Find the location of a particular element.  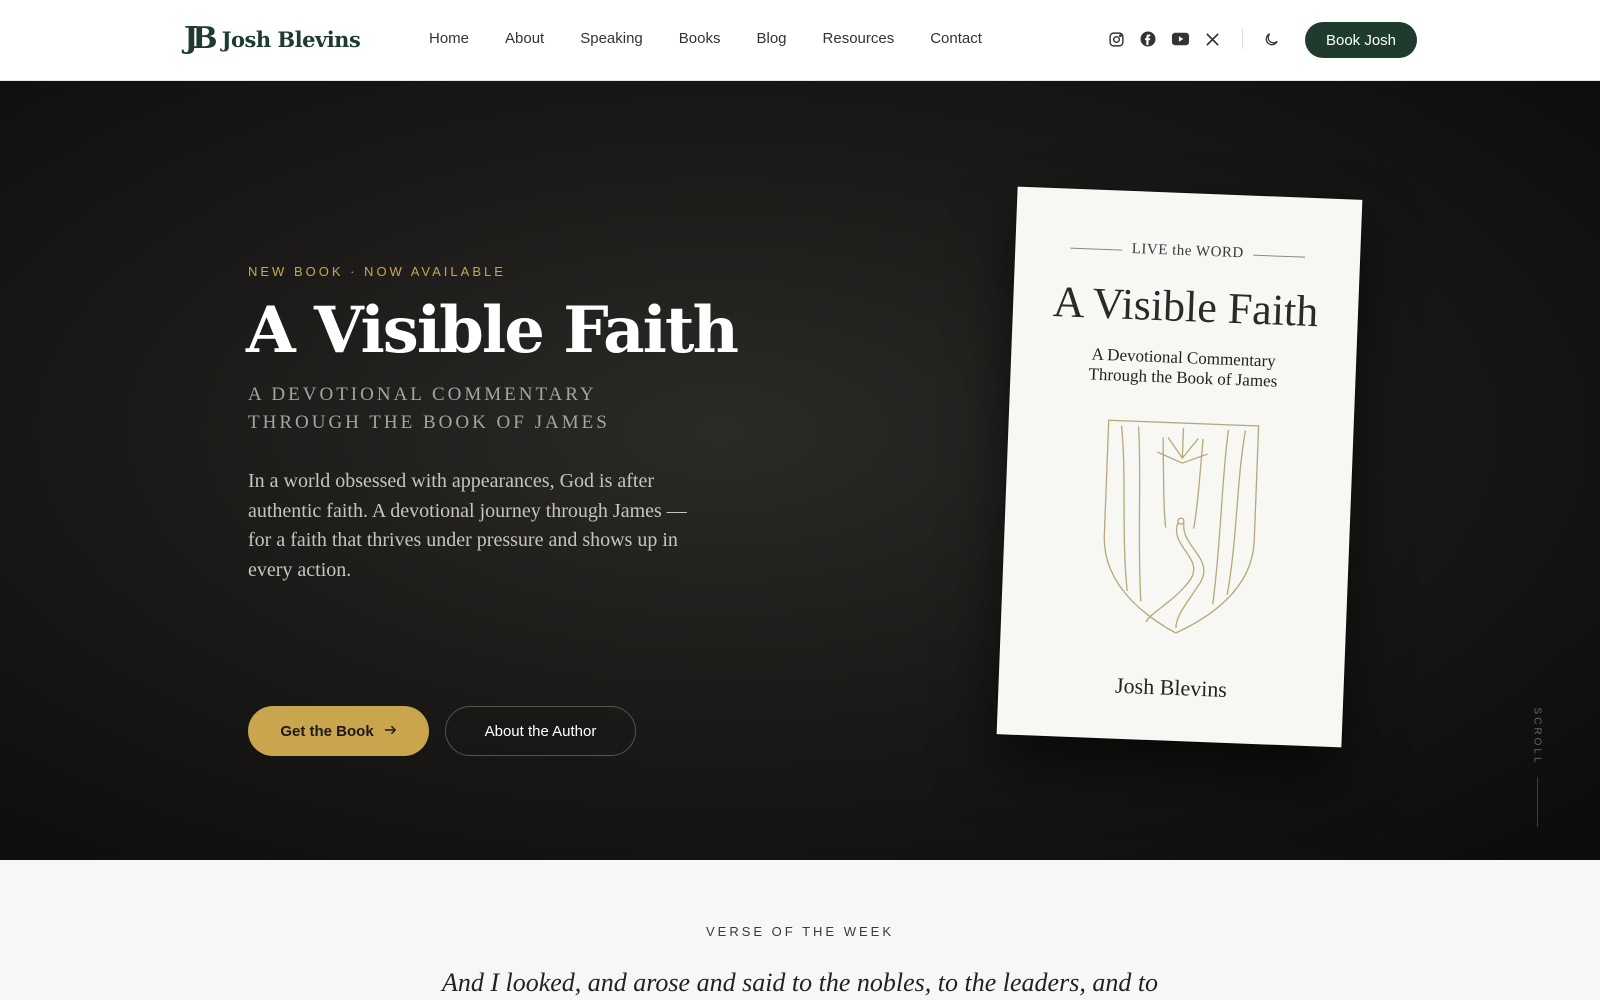

scroll-label: SCROLL is located at coordinates (1537, 736).